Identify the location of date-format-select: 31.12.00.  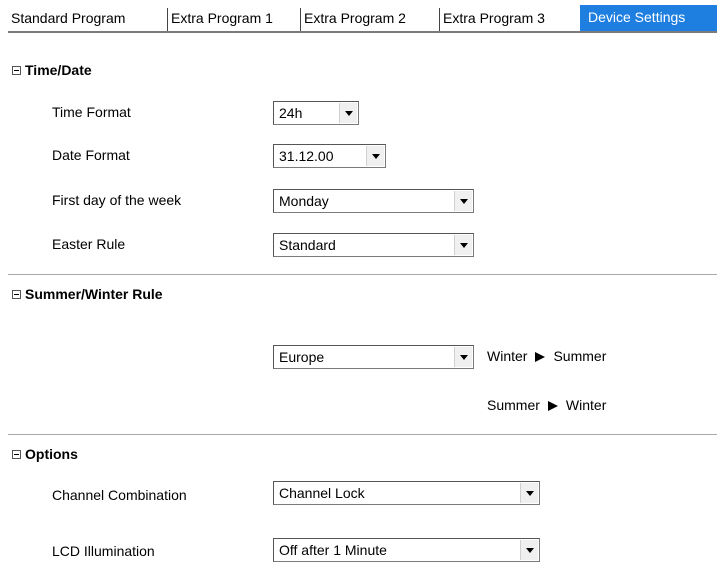
(329, 156).